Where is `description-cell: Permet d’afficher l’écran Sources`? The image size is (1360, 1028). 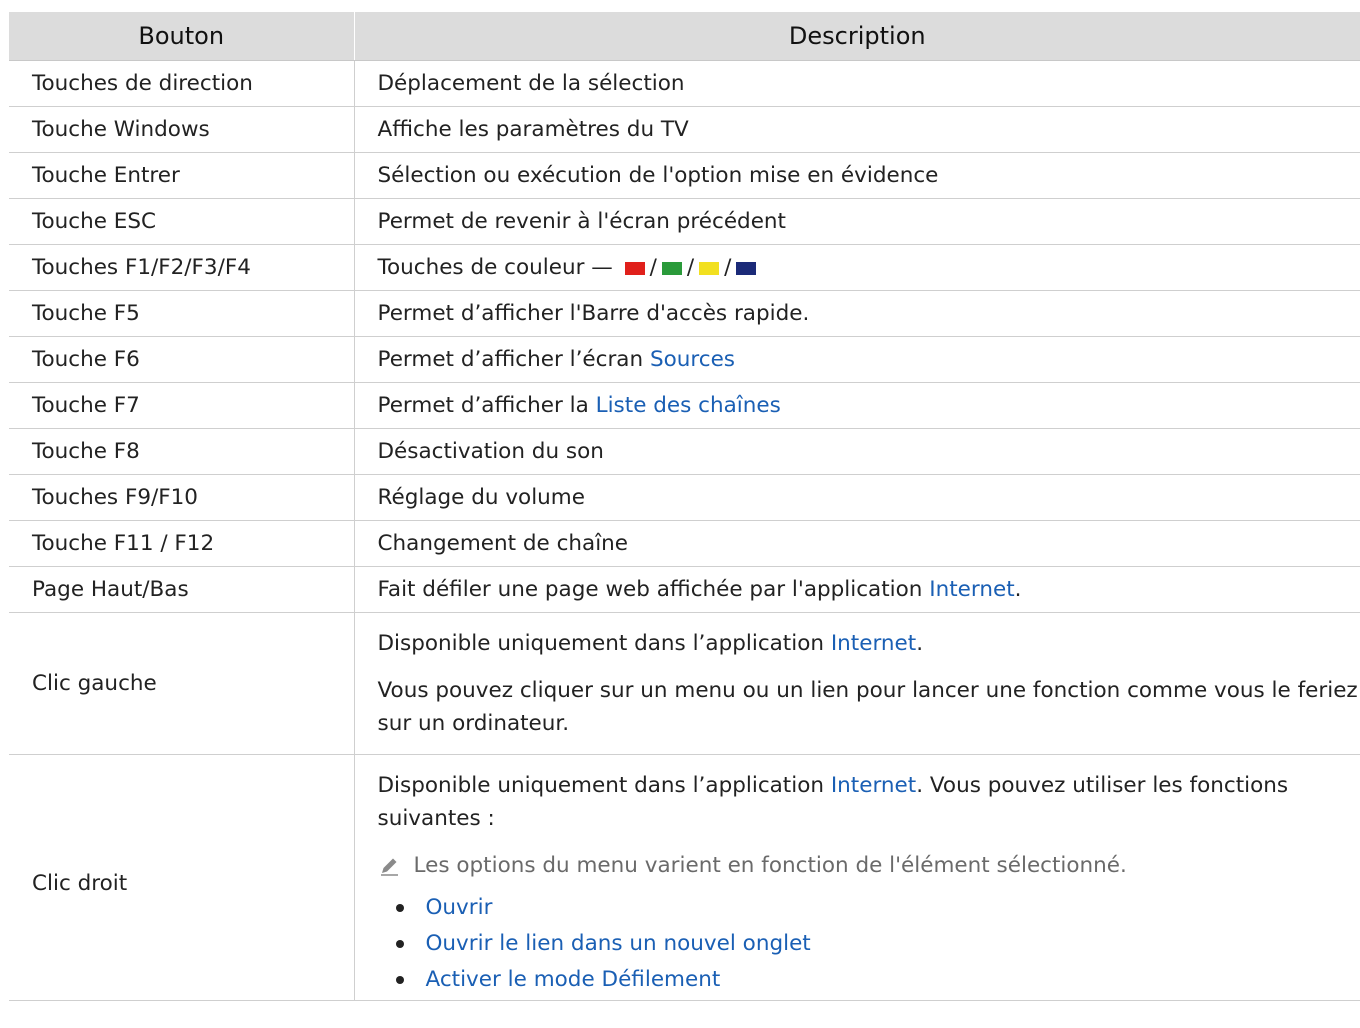
description-cell: Permet d’afficher l’écran Sources is located at coordinates (857, 359).